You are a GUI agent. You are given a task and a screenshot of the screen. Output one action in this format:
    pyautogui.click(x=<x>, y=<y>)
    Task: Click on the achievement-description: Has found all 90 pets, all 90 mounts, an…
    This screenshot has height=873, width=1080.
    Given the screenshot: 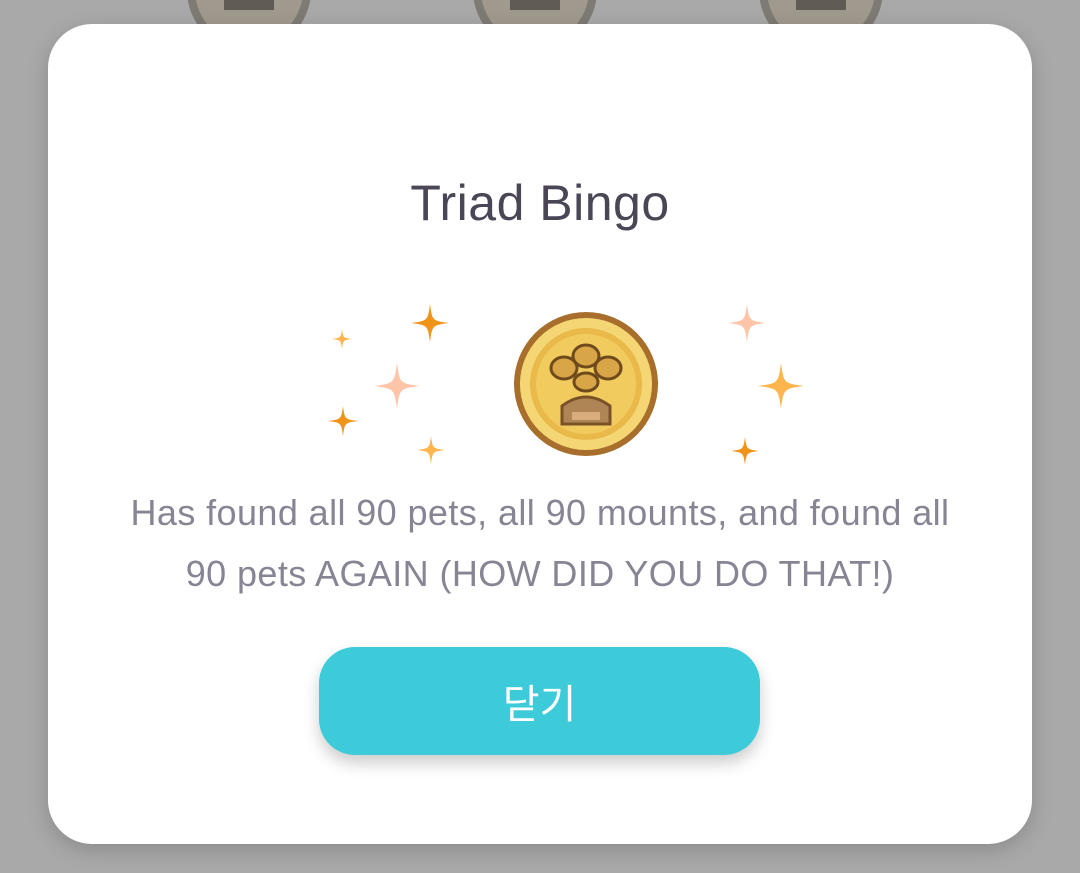 What is the action you would take?
    pyautogui.click(x=540, y=543)
    